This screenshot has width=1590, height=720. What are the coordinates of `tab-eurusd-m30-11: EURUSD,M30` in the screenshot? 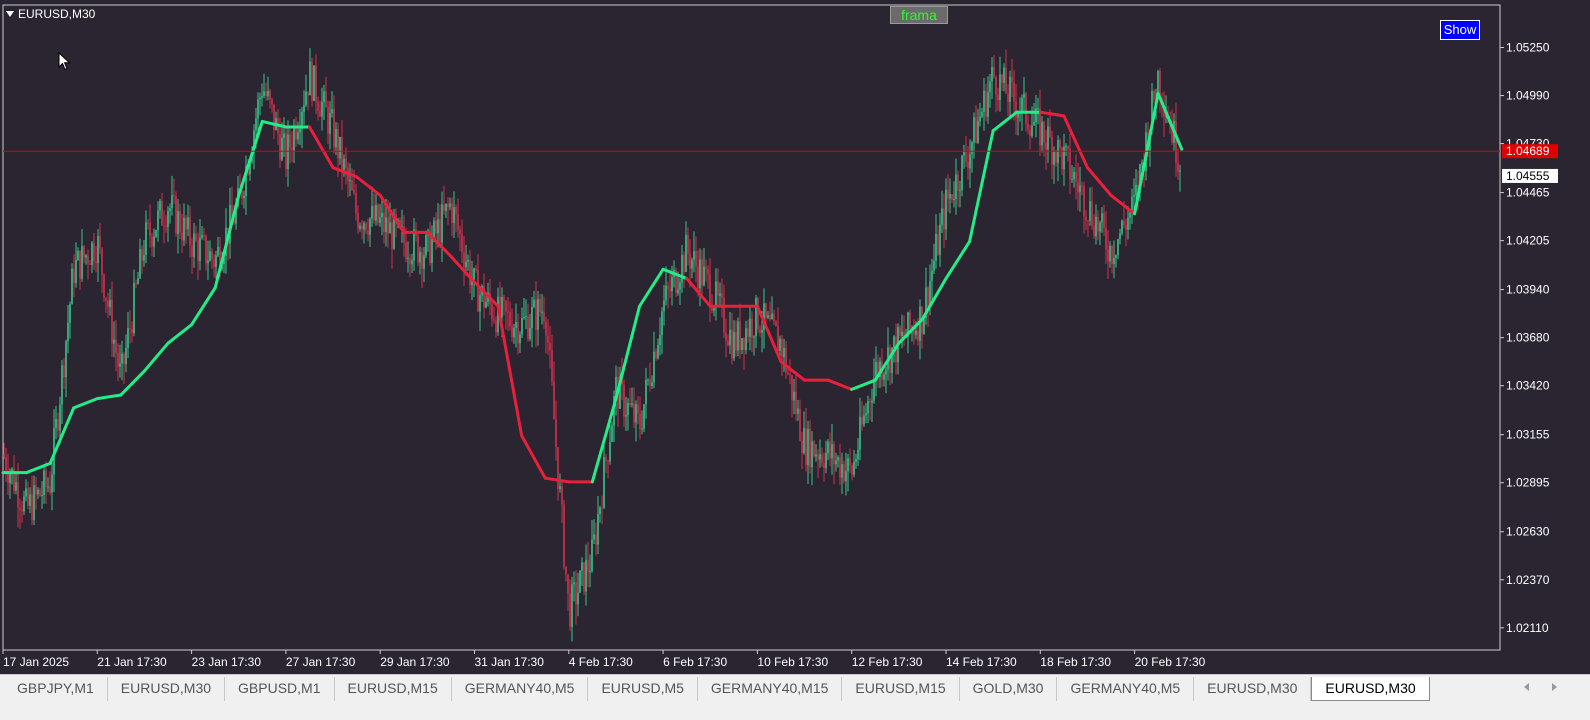 It's located at (1370, 689).